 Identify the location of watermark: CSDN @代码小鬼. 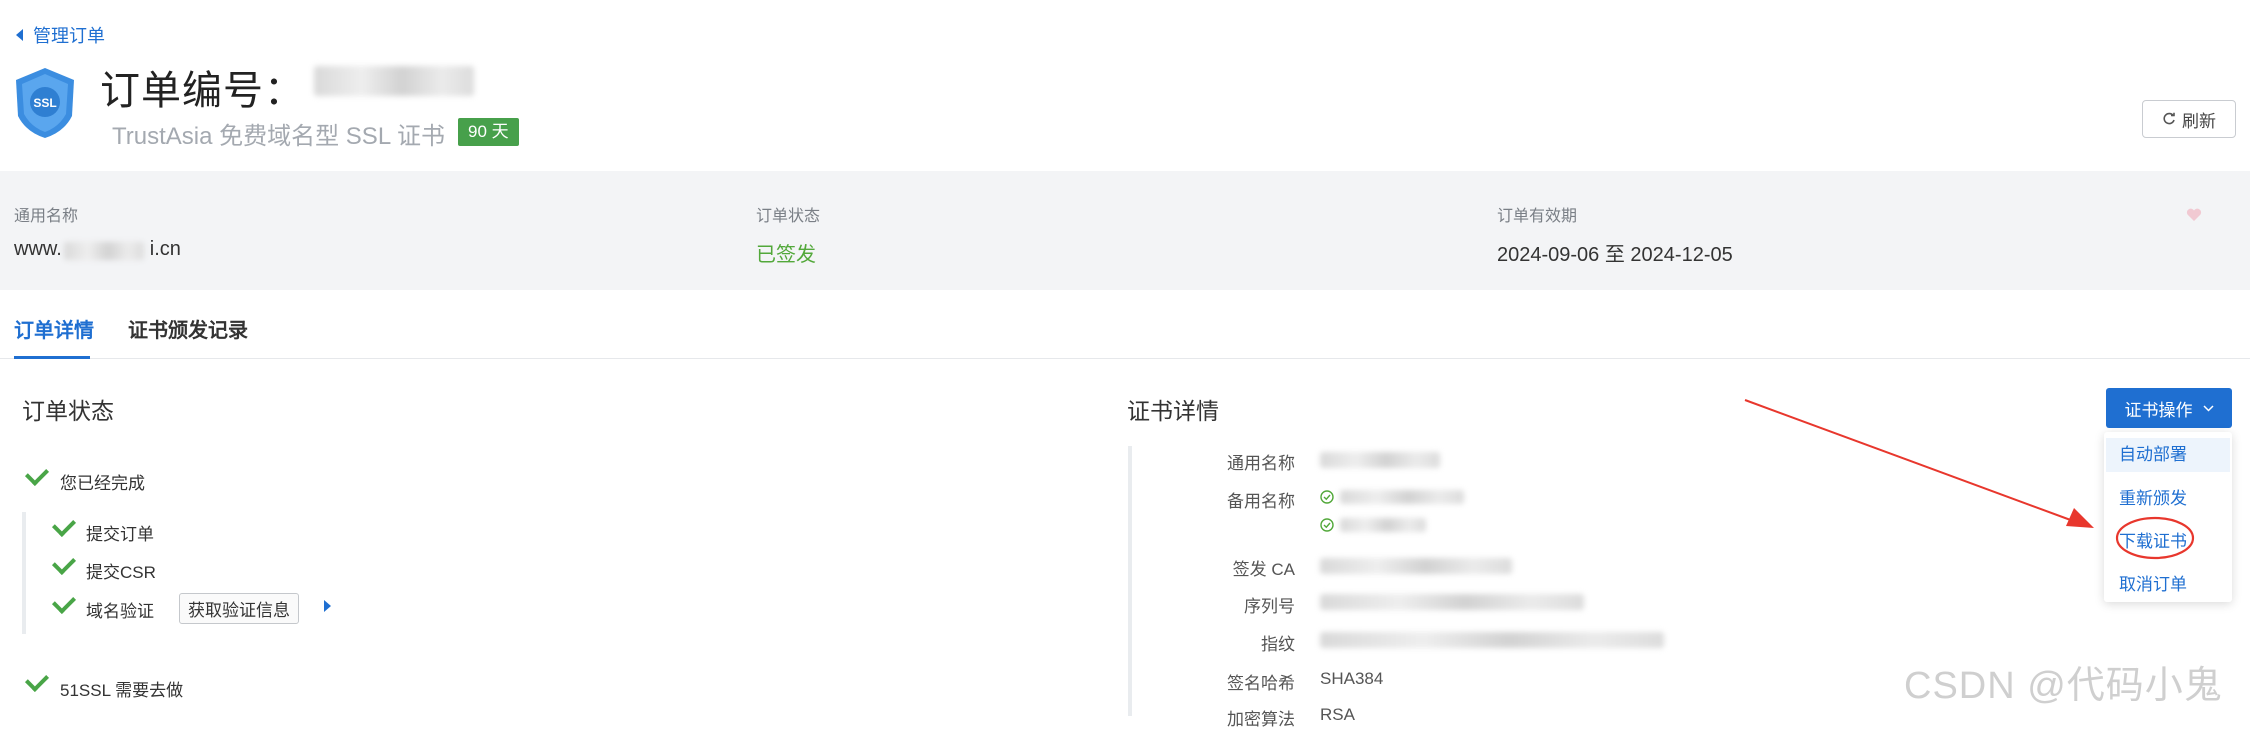
(2063, 686).